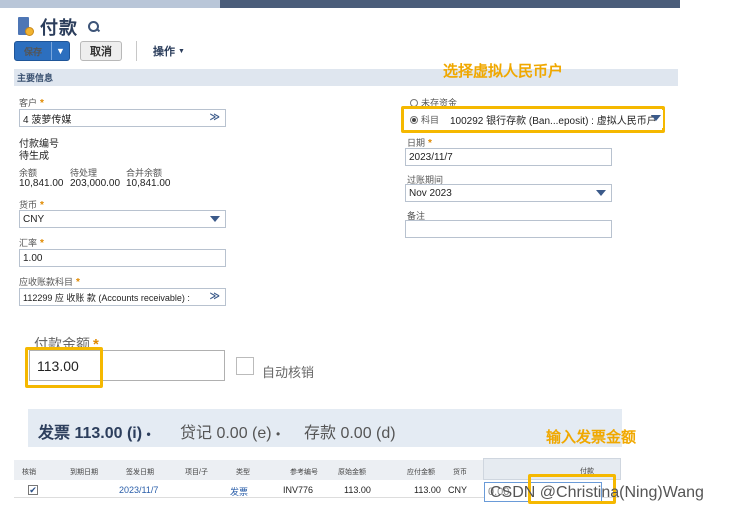 This screenshot has width=752, height=513. I want to click on search-icon, so click(94, 27).